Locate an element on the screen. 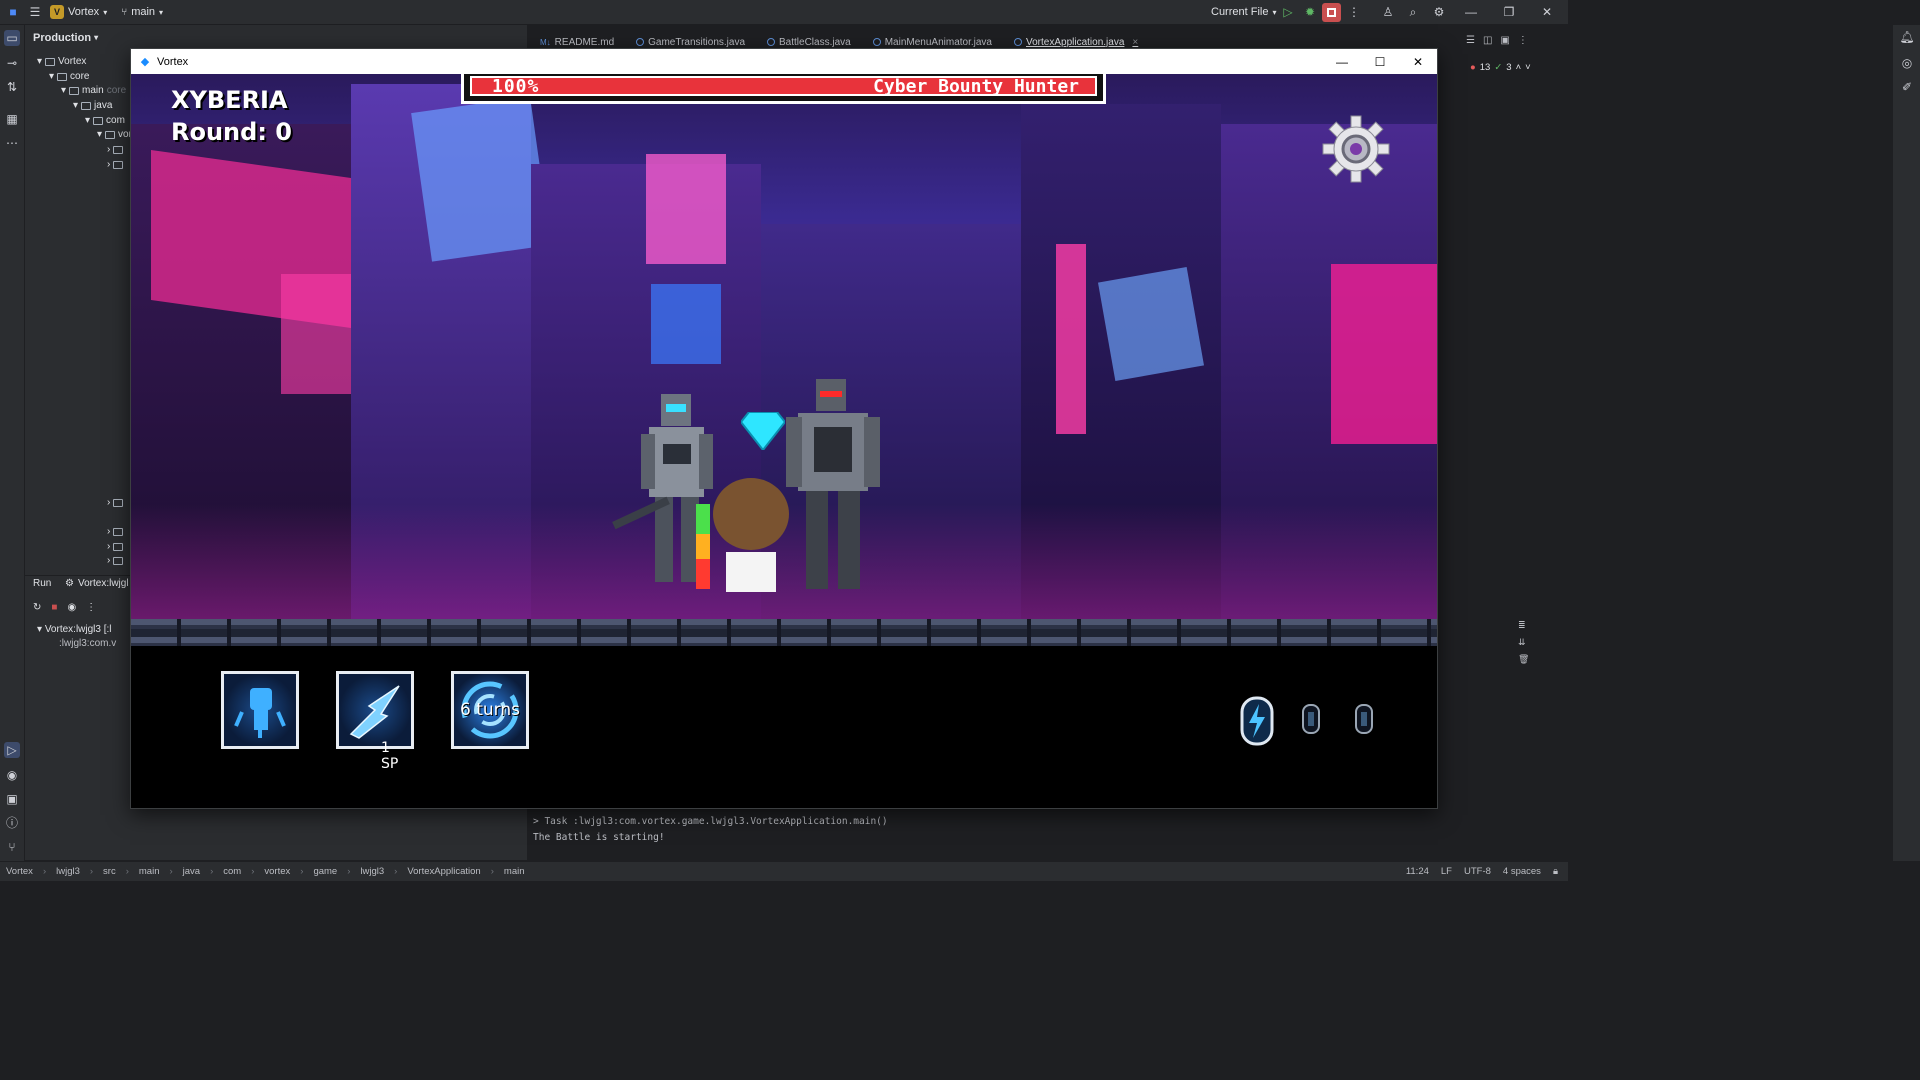 The image size is (1920, 1080). git-icon: ⑂ is located at coordinates (12, 847).